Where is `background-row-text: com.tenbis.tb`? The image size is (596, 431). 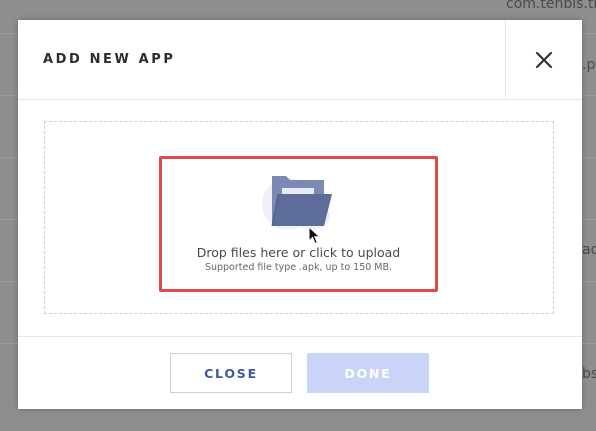 background-row-text: com.tenbis.tb is located at coordinates (551, 6).